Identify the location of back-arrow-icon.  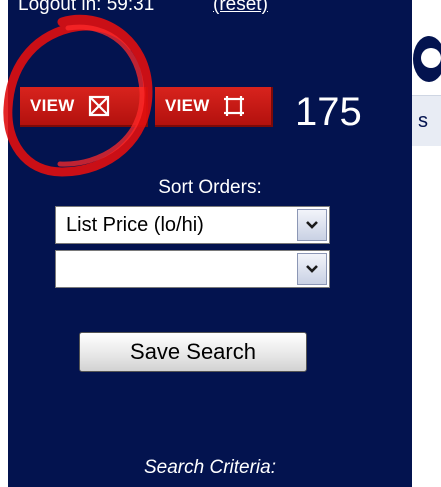
(427, 59).